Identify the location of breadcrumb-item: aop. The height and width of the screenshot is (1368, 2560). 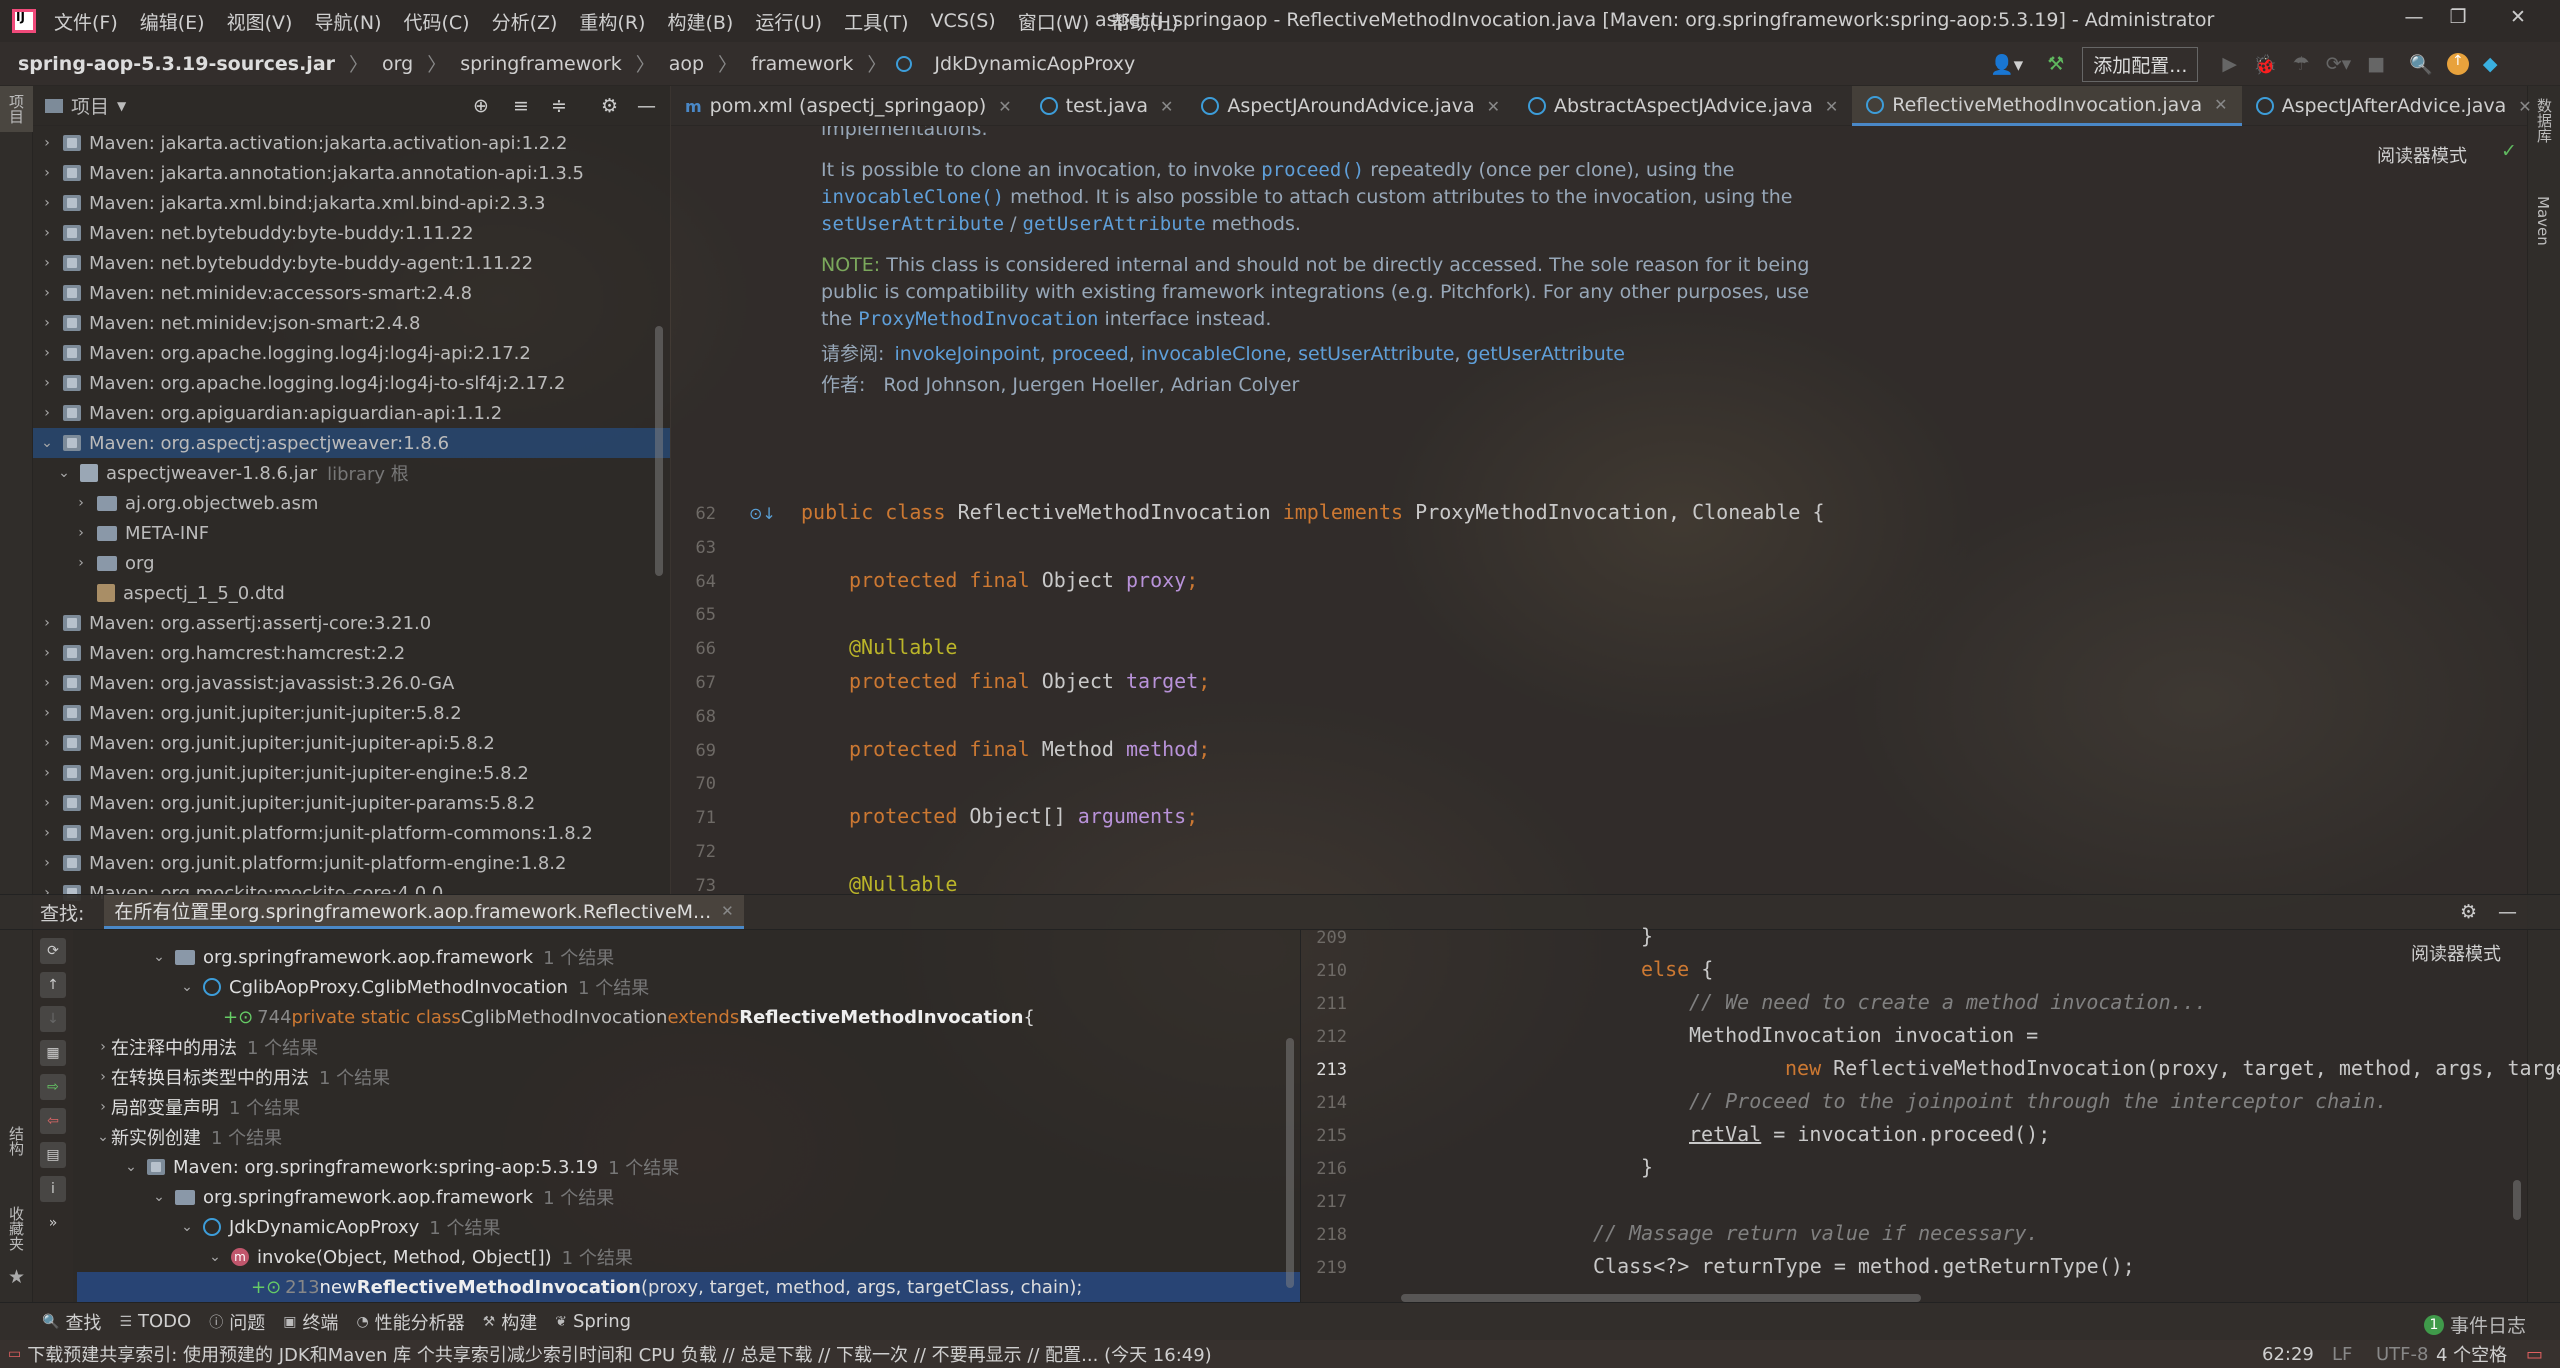
(686, 64).